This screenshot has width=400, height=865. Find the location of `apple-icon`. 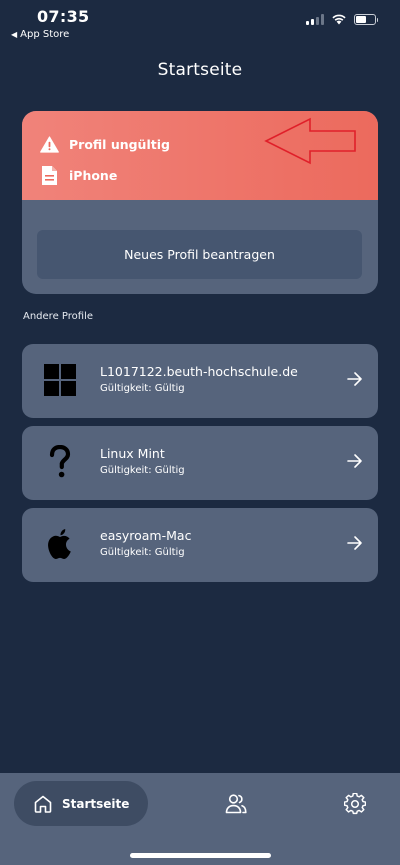

apple-icon is located at coordinates (60, 544).